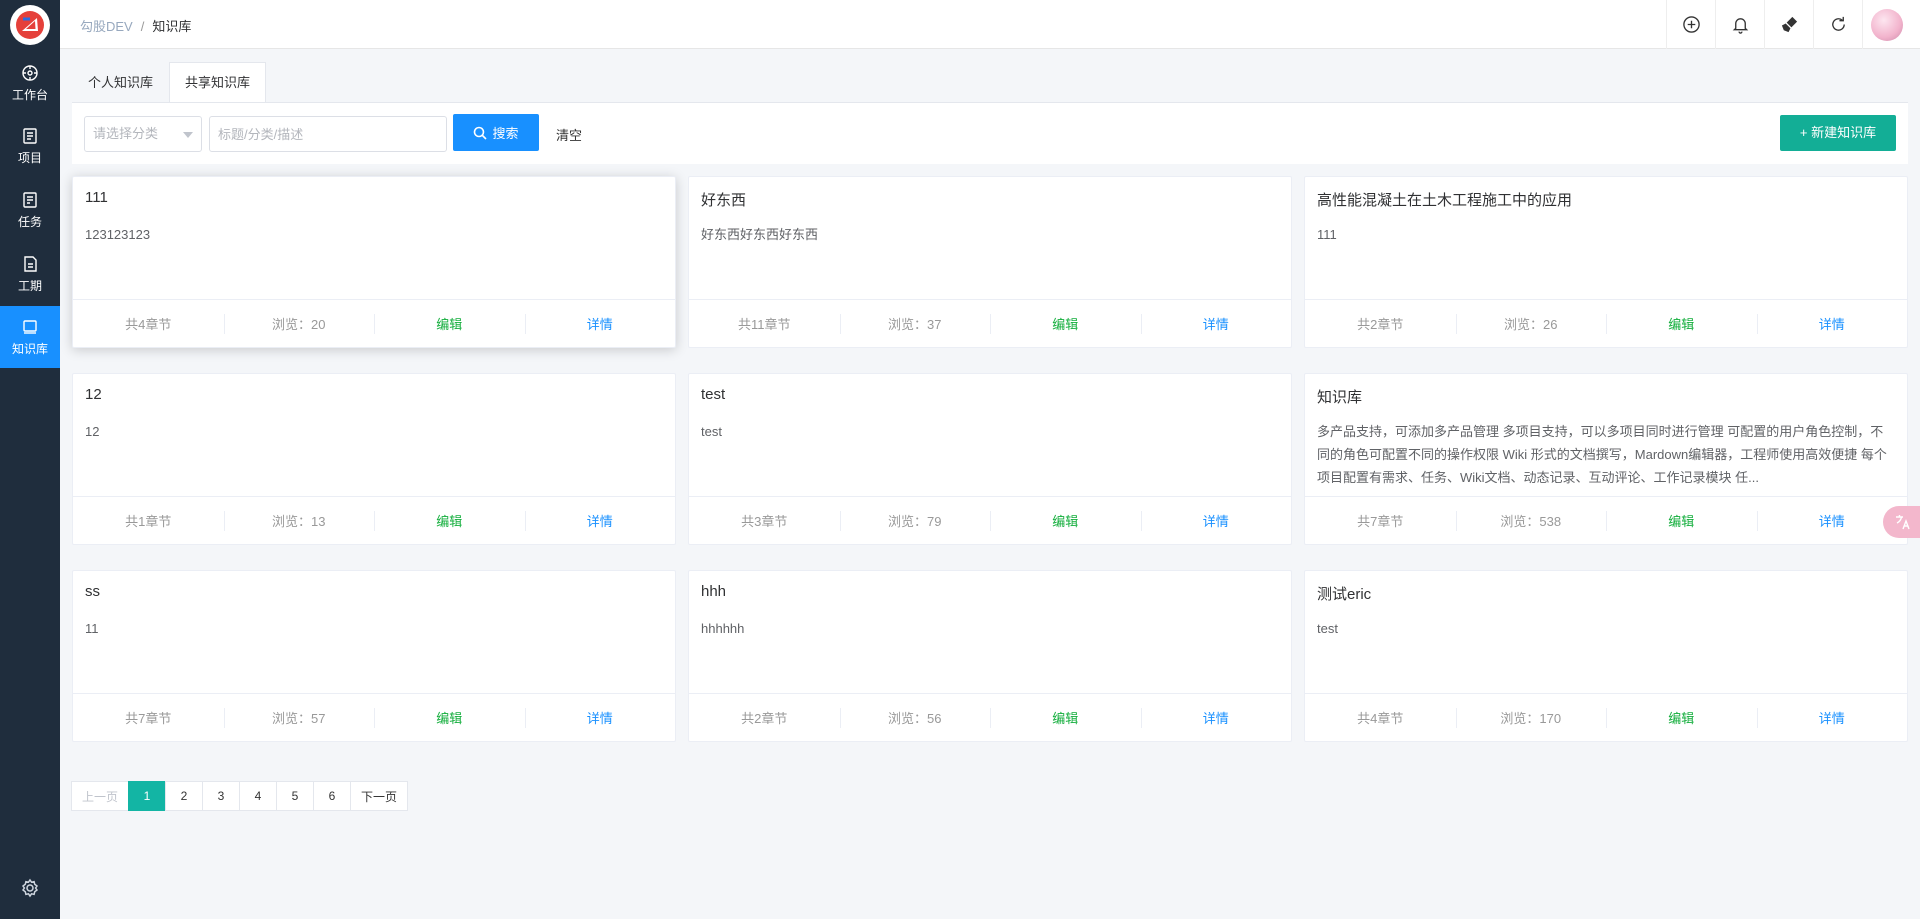 This screenshot has height=919, width=1920. I want to click on next-page-button: 下一页, so click(379, 796).